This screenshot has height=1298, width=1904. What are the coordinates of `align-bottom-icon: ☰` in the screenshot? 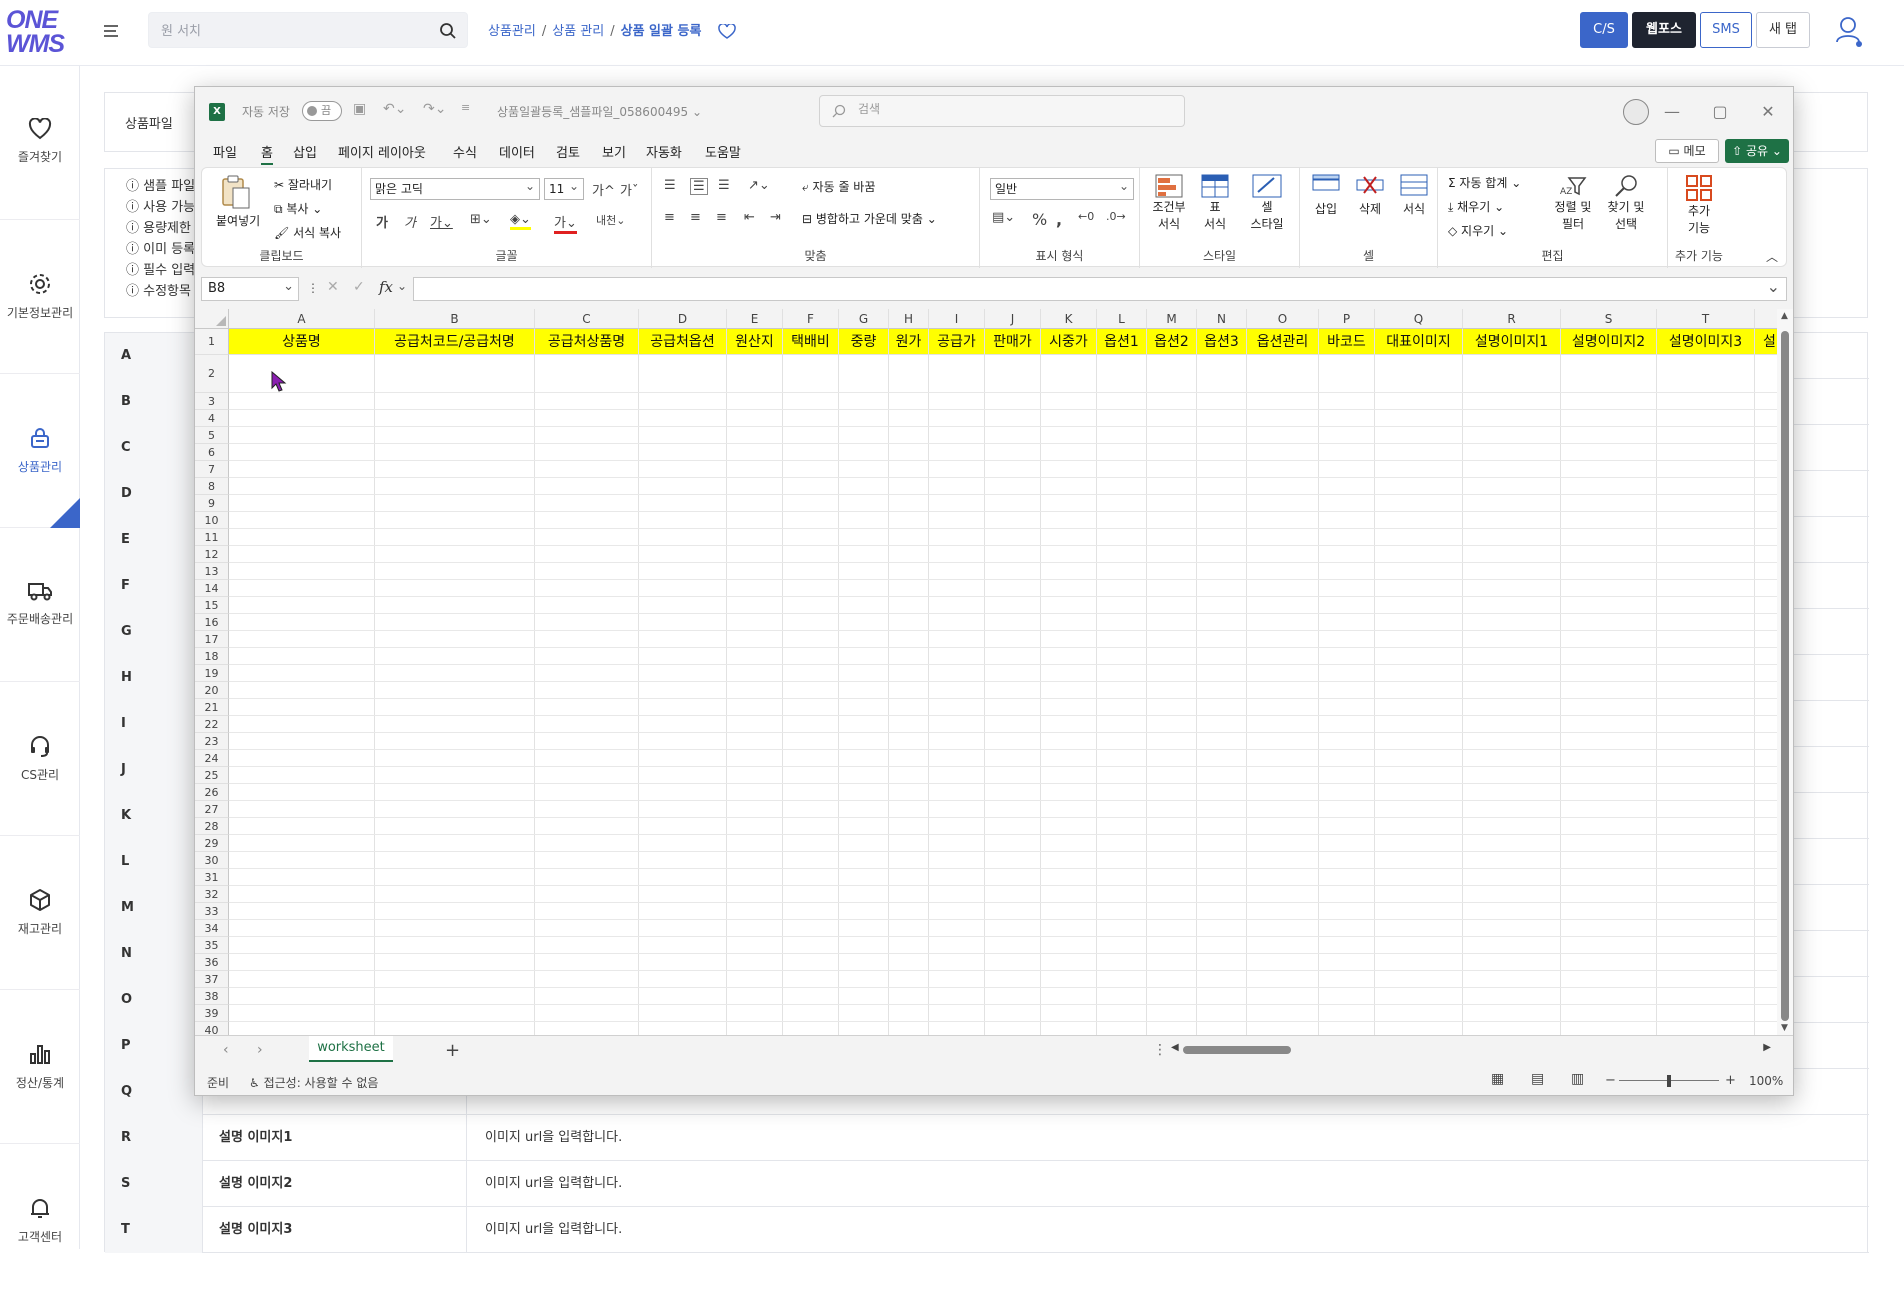 It's located at (724, 185).